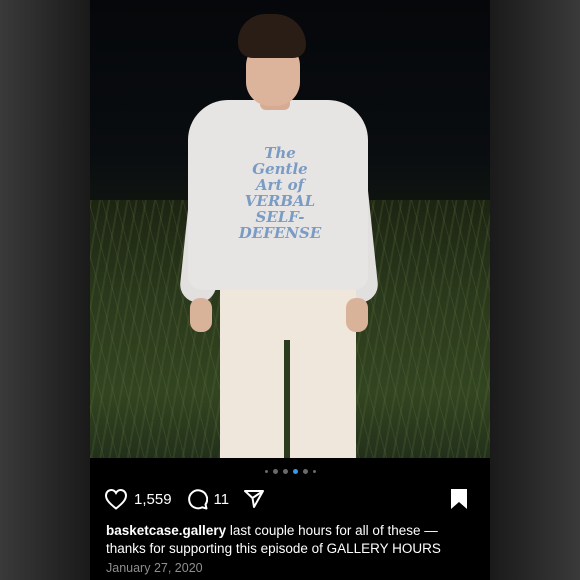 The image size is (580, 580). I want to click on shirt-print-line: DEFENSE, so click(280, 233).